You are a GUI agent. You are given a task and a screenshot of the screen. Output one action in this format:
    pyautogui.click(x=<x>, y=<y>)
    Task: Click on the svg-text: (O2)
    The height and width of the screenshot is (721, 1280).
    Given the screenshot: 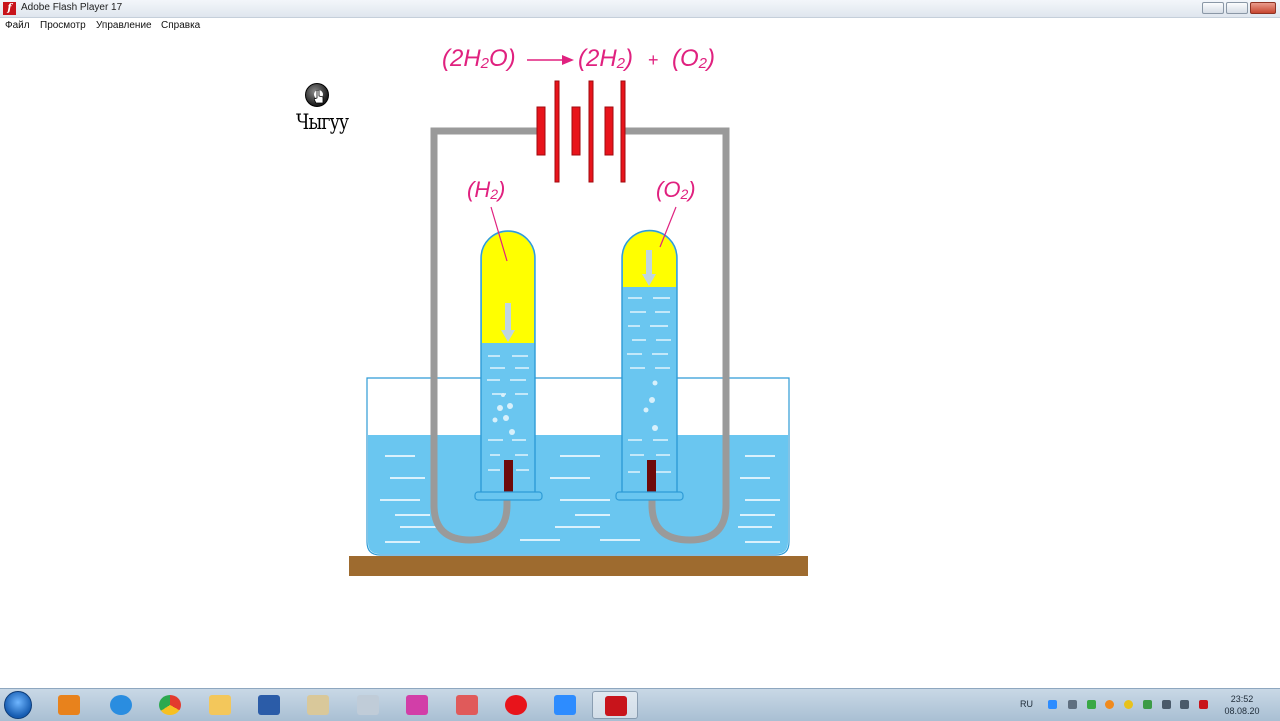 What is the action you would take?
    pyautogui.click(x=693, y=58)
    